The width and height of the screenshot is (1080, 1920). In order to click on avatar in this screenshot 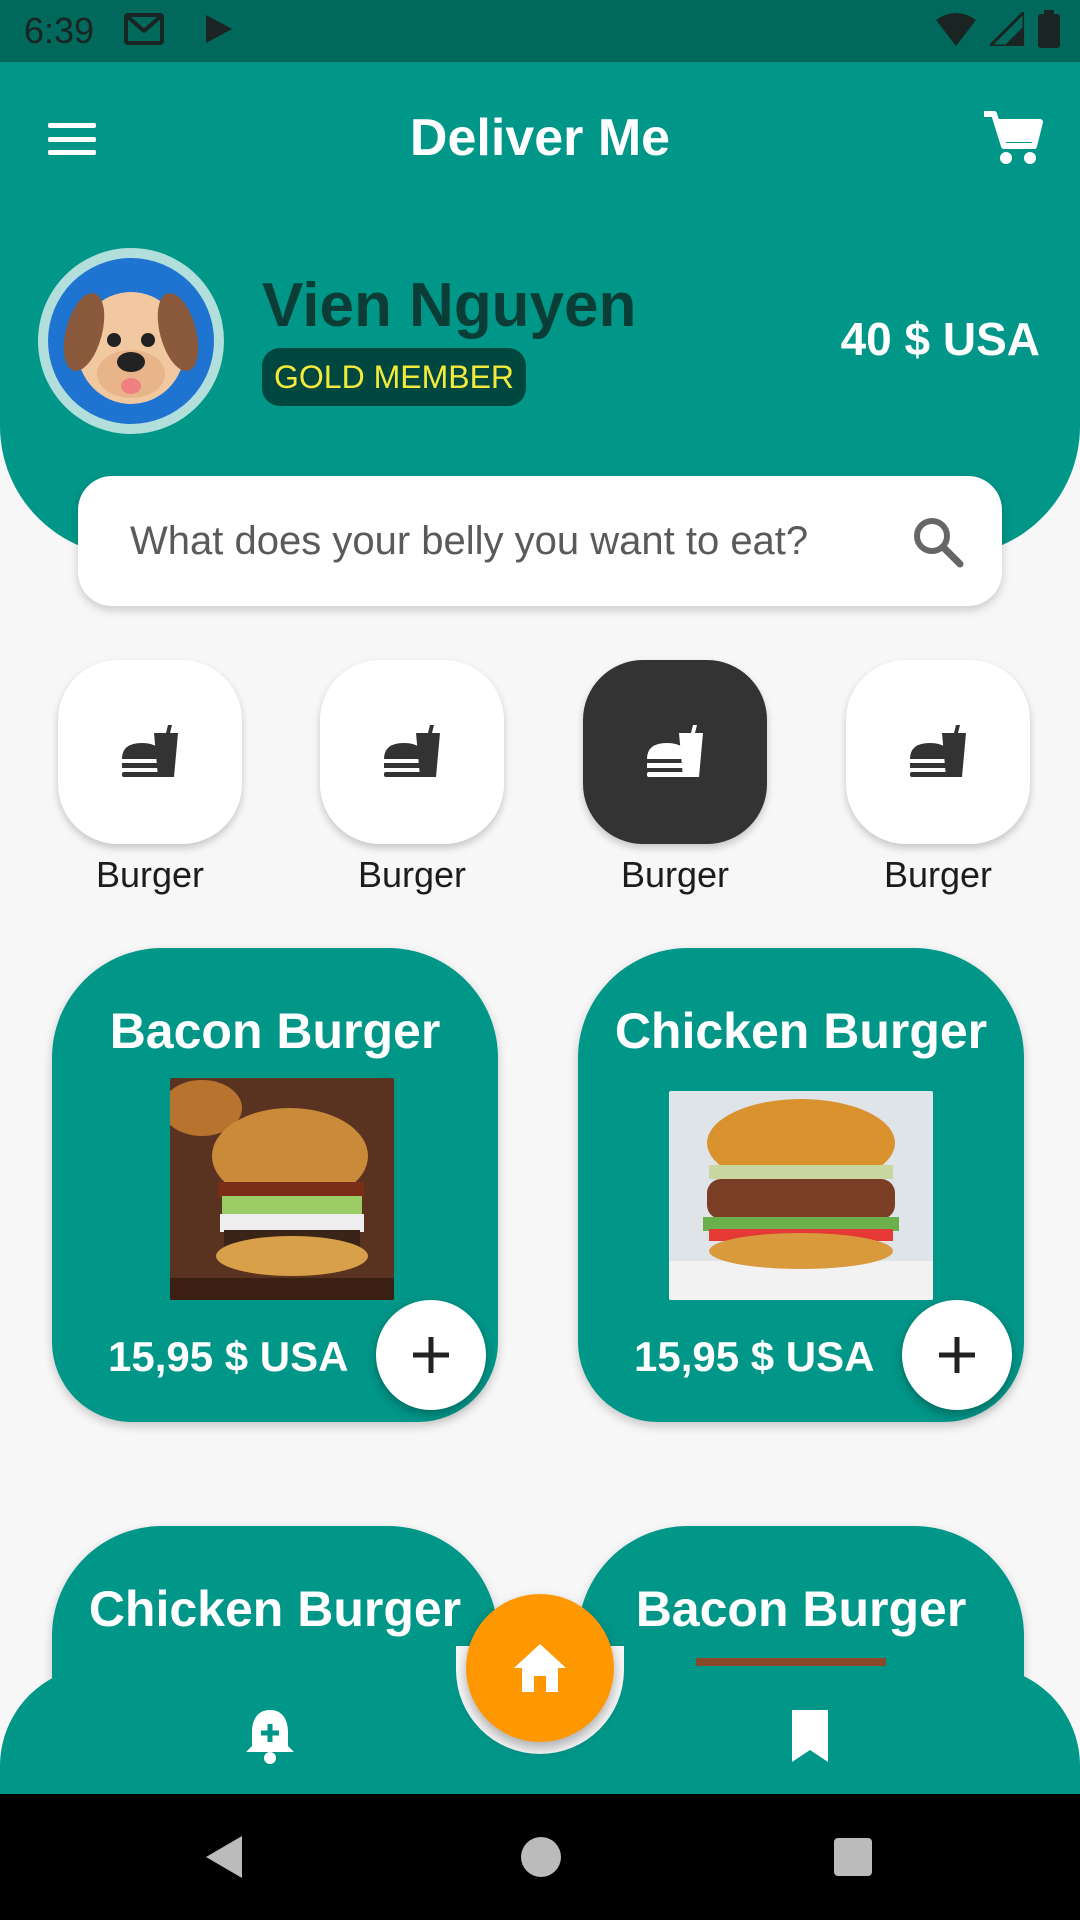, I will do `click(131, 341)`.